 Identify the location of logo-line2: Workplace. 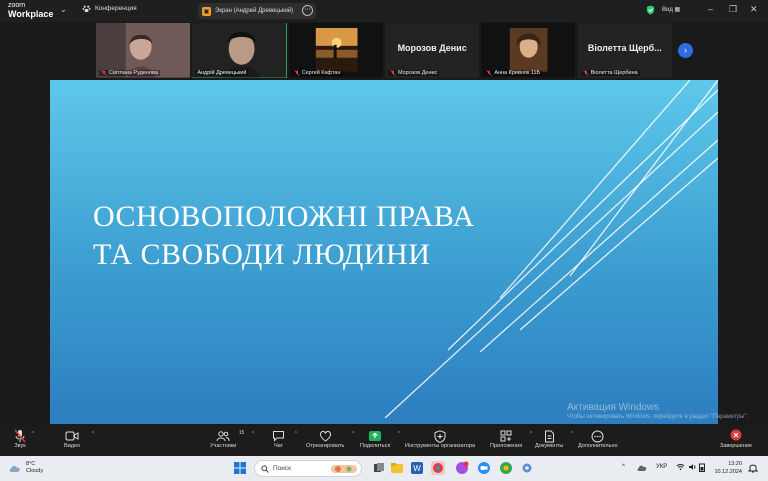
(31, 14).